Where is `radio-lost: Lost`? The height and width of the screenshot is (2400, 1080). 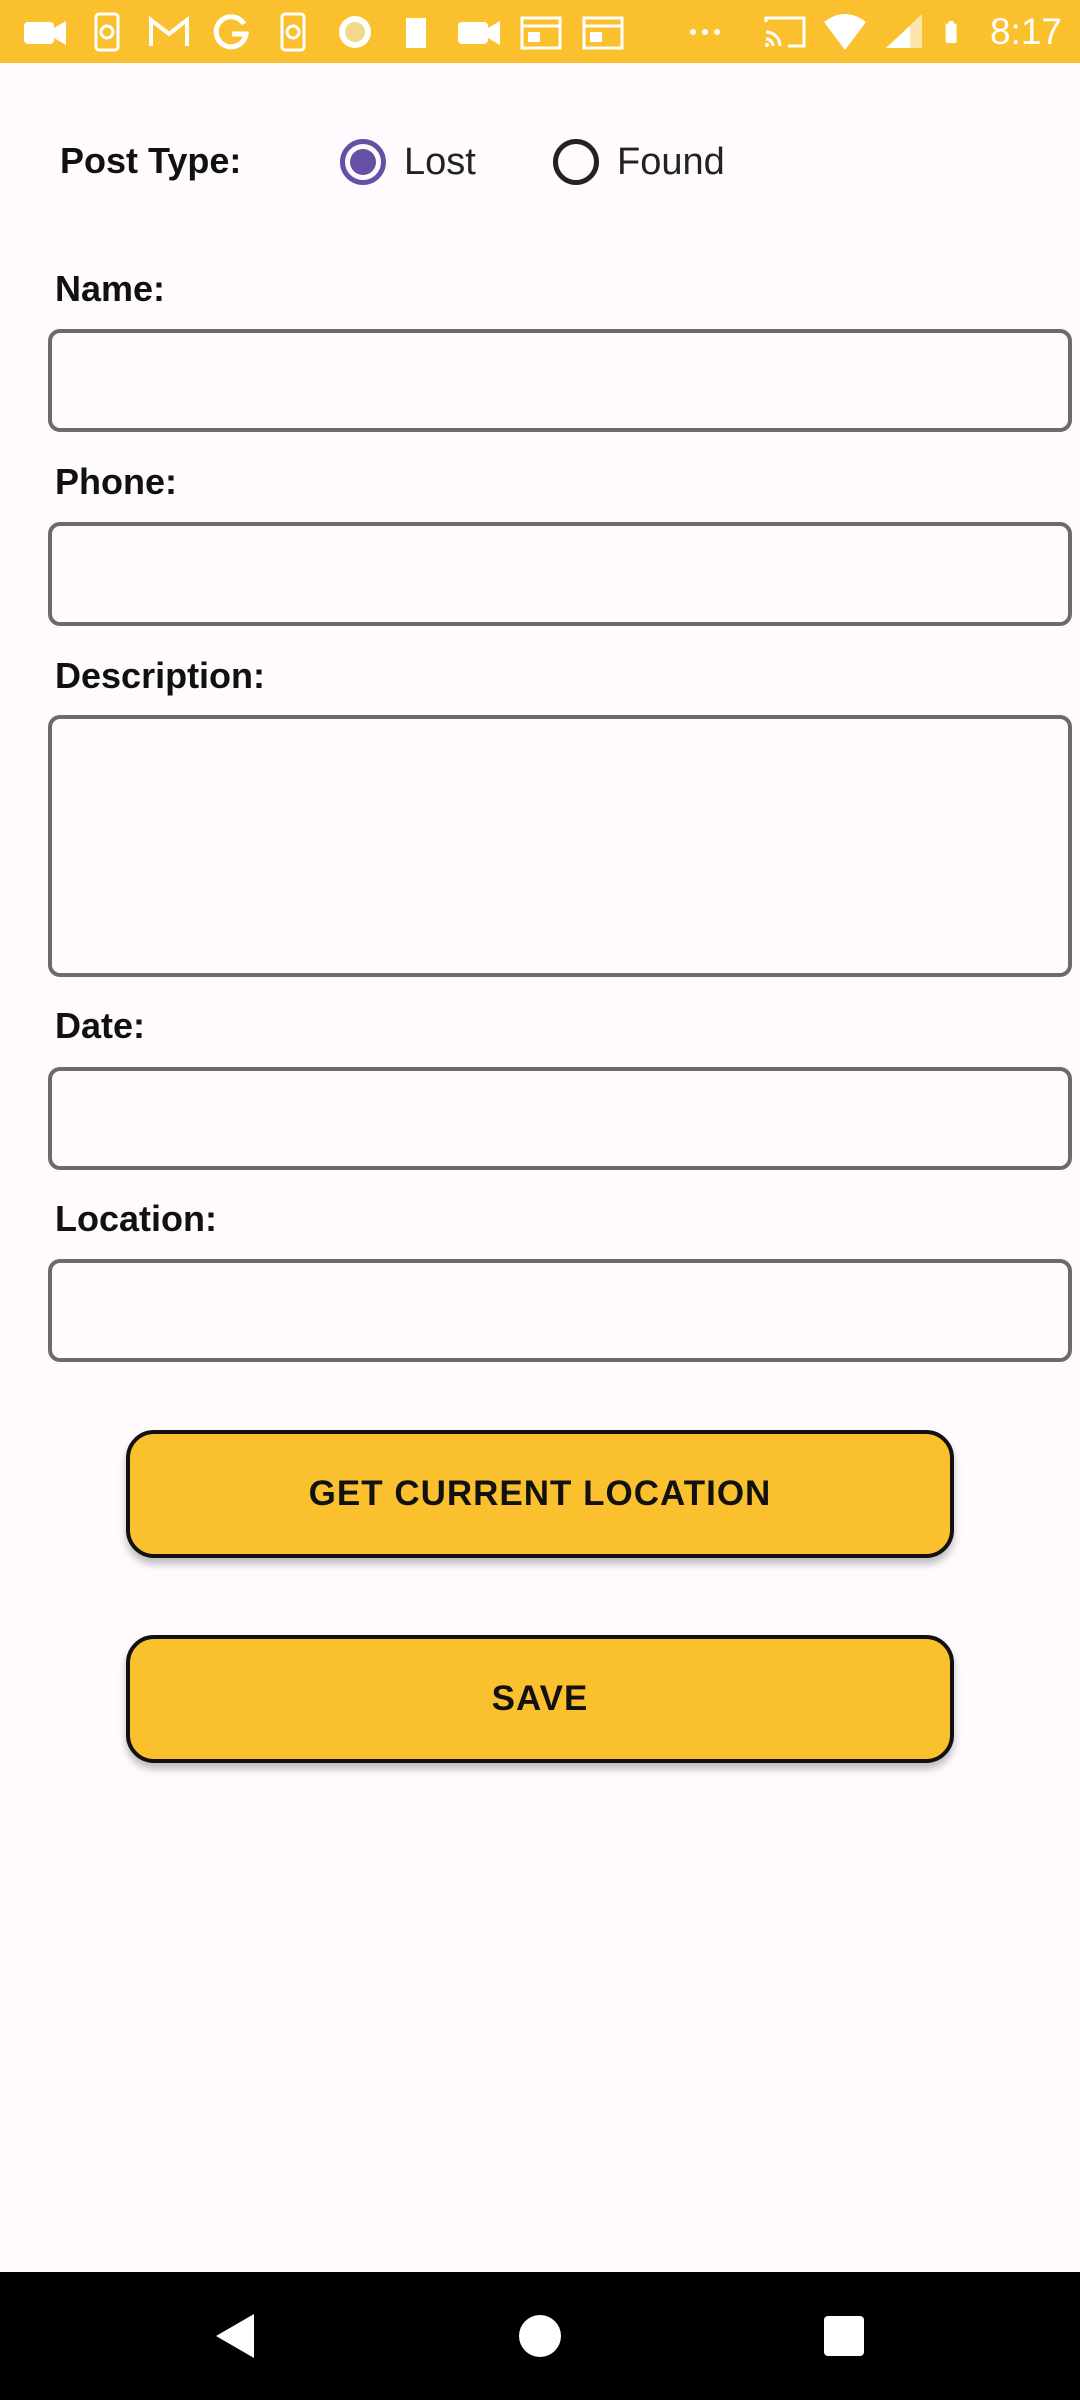
radio-lost: Lost is located at coordinates (408, 162).